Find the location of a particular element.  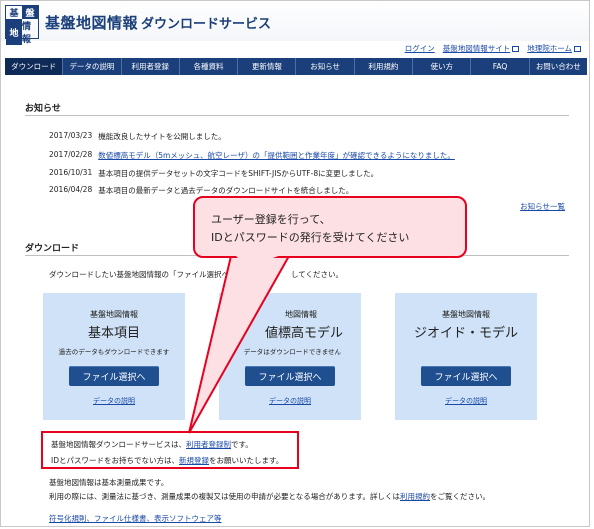

nav-howto: 使い方 is located at coordinates (442, 66).